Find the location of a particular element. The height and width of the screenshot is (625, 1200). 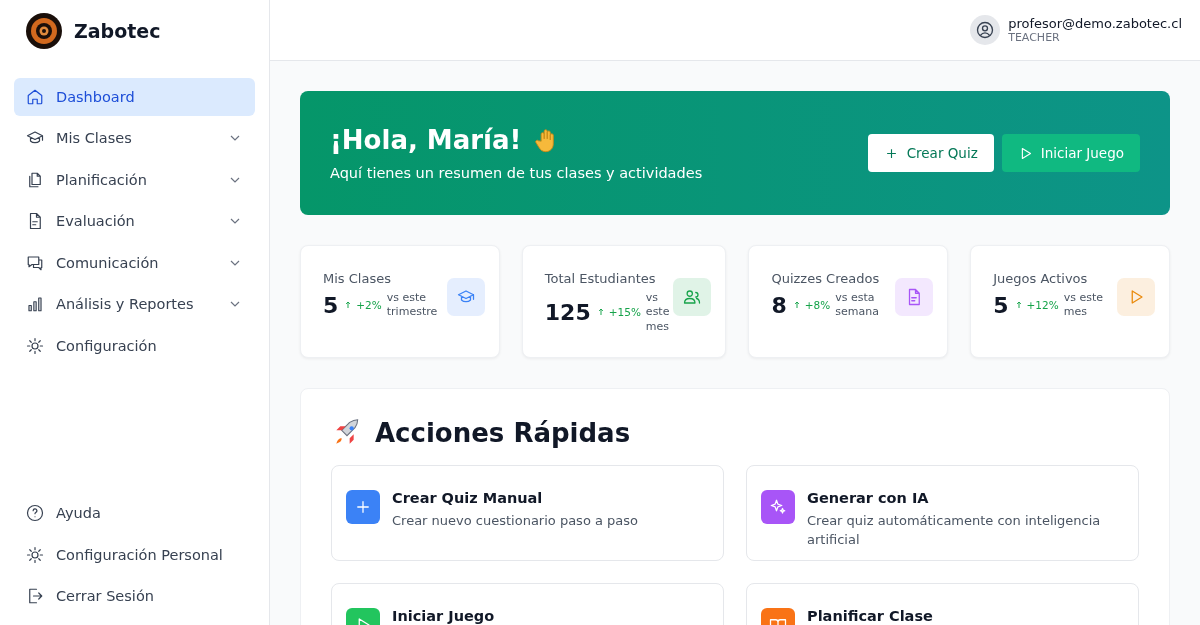

quick-action-card: Generar con IA Crear quiz automáticamente con inteligencia artificial is located at coordinates (942, 513).